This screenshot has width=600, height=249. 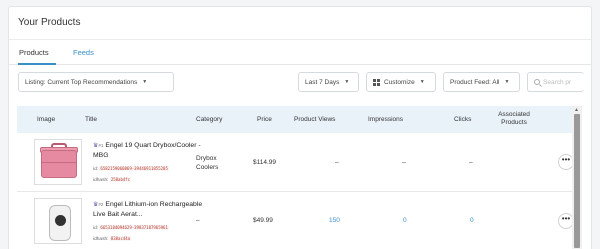 I want to click on search-icon, so click(x=537, y=82).